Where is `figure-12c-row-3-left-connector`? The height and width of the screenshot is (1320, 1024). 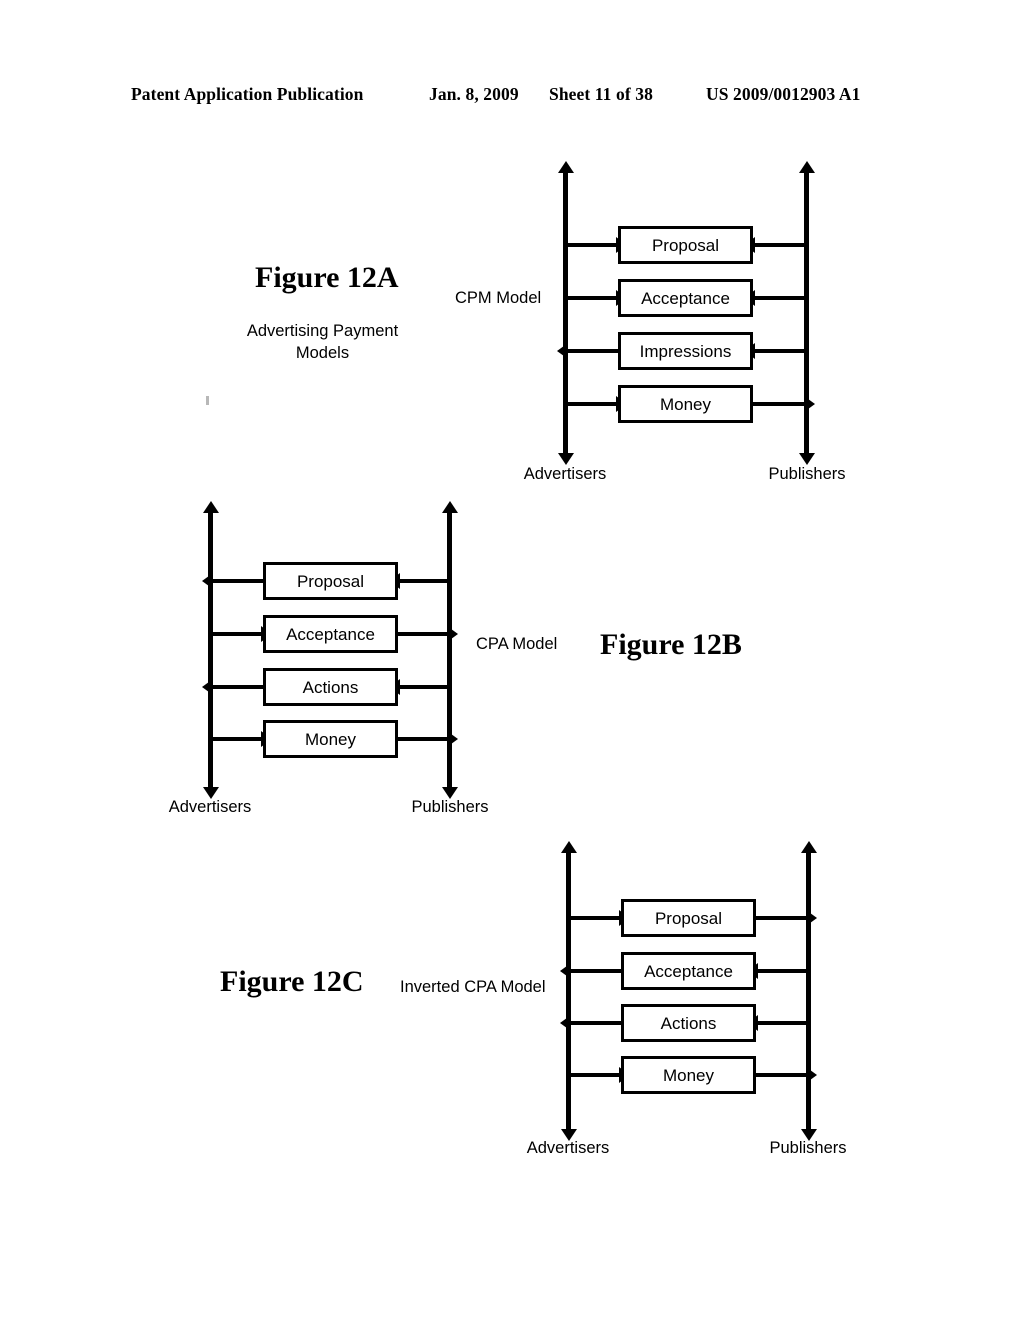 figure-12c-row-3-left-connector is located at coordinates (595, 1023).